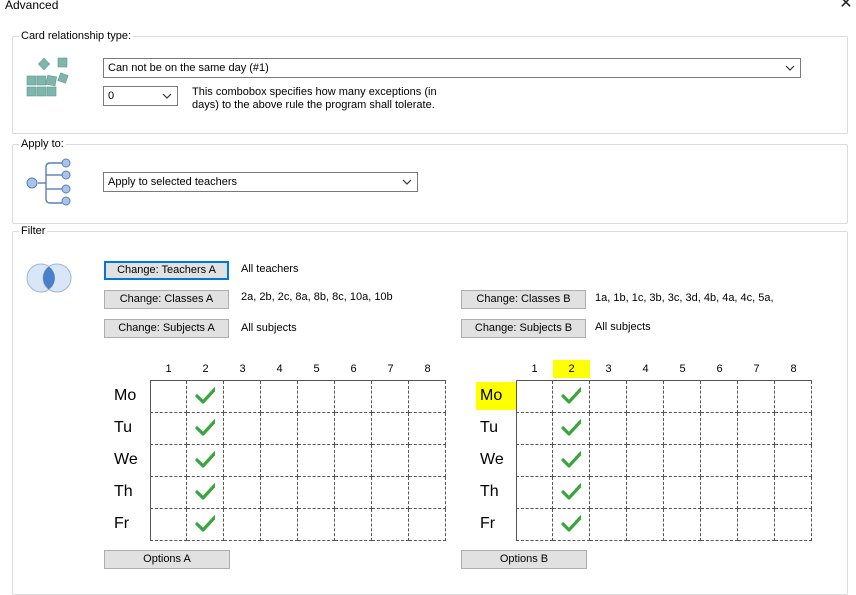 The image size is (856, 595). I want to click on day-label: Th, so click(496, 492).